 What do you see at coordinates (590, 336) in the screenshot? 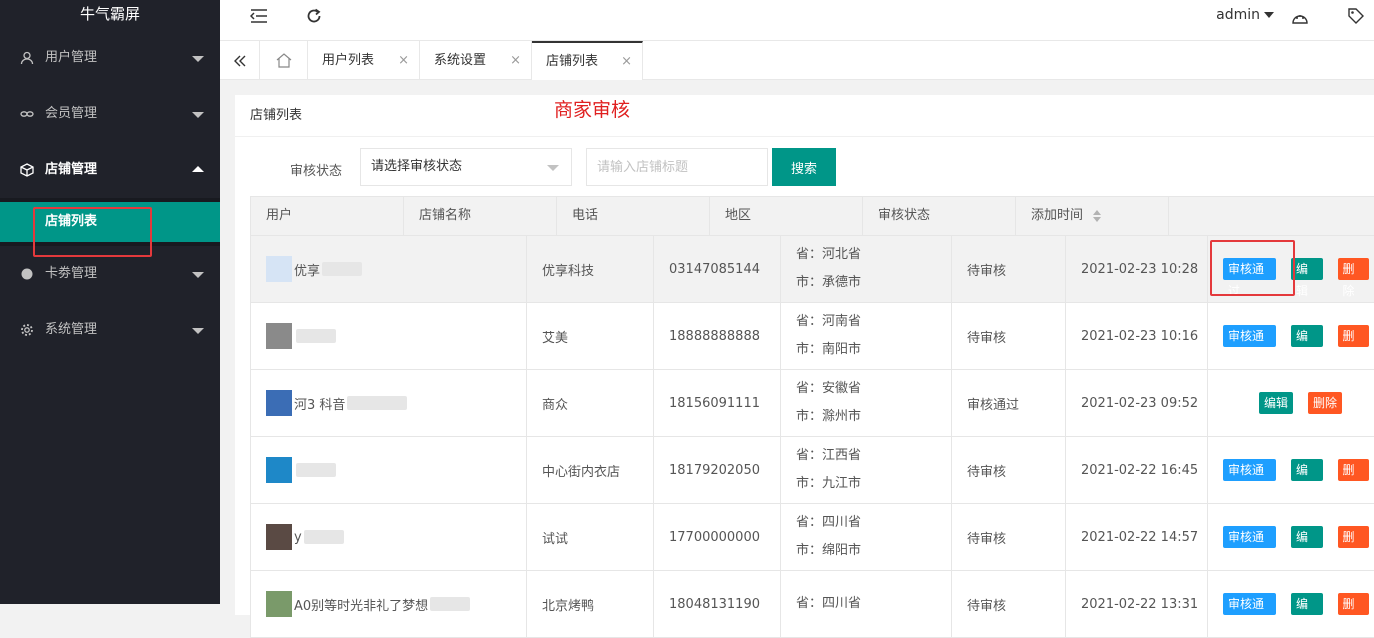
I see `cell-store-name: 艾美` at bounding box center [590, 336].